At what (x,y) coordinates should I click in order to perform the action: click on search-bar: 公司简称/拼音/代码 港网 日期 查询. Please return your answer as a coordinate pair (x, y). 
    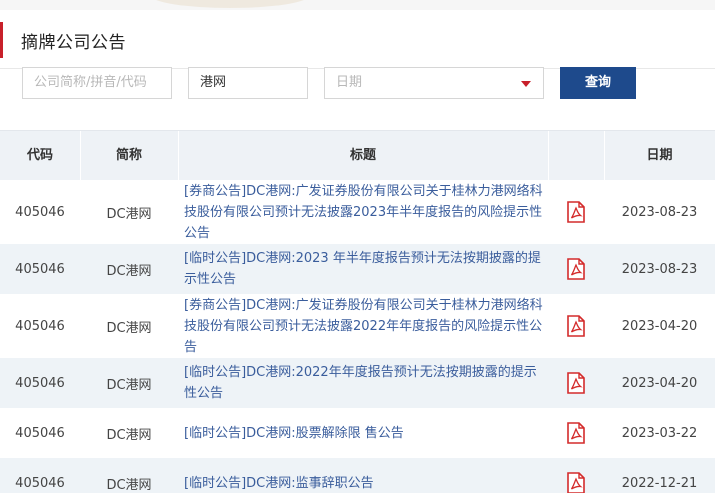
    Looking at the image, I should click on (357, 84).